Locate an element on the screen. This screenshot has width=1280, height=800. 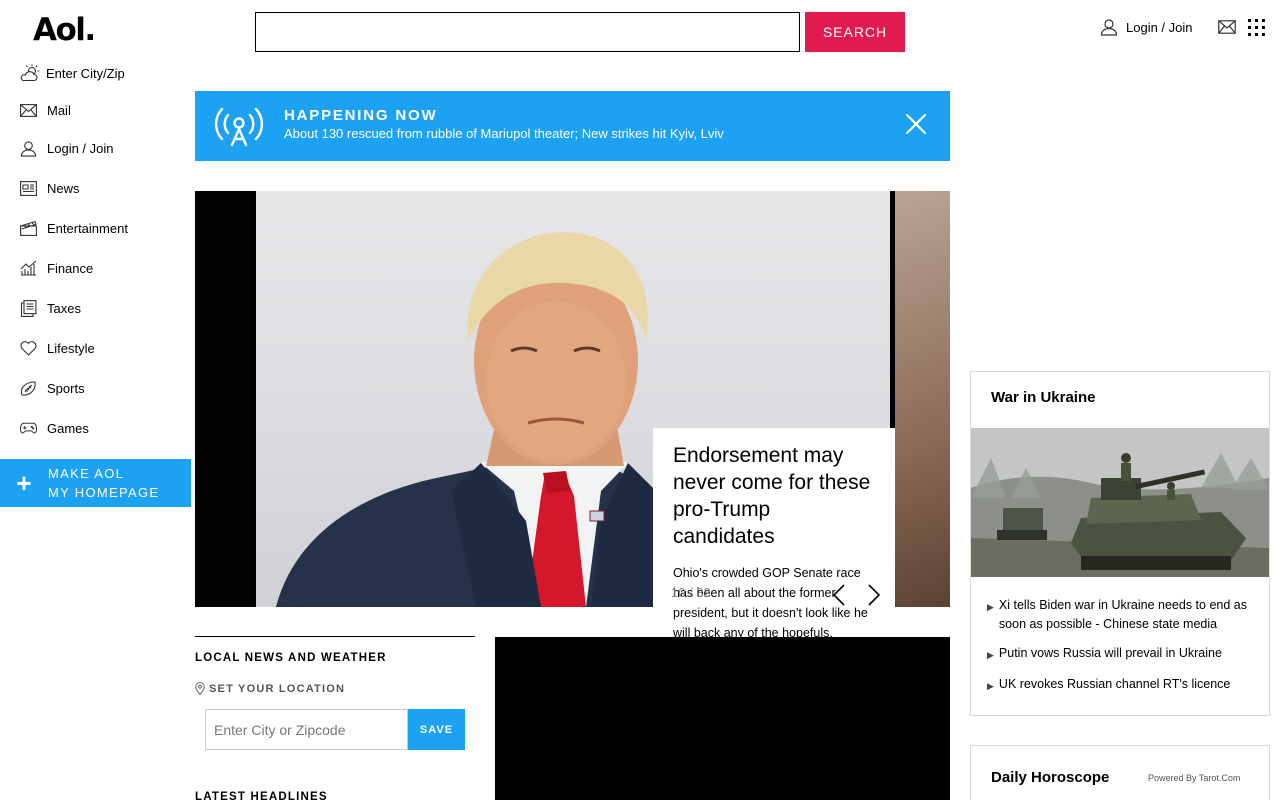
sidebar-item-finance: Finance is located at coordinates (107, 268).